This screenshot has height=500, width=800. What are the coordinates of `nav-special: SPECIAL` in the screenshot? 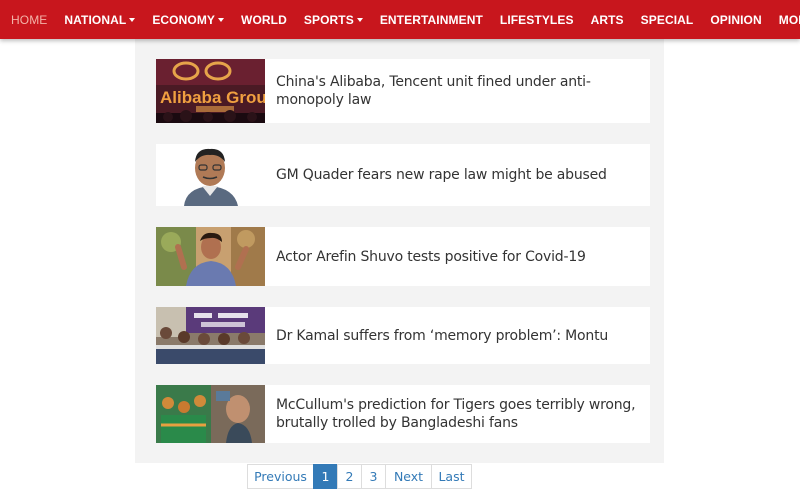 It's located at (667, 20).